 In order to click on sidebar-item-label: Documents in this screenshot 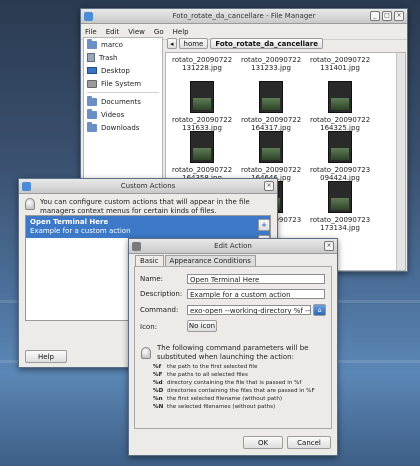, I will do `click(121, 101)`.